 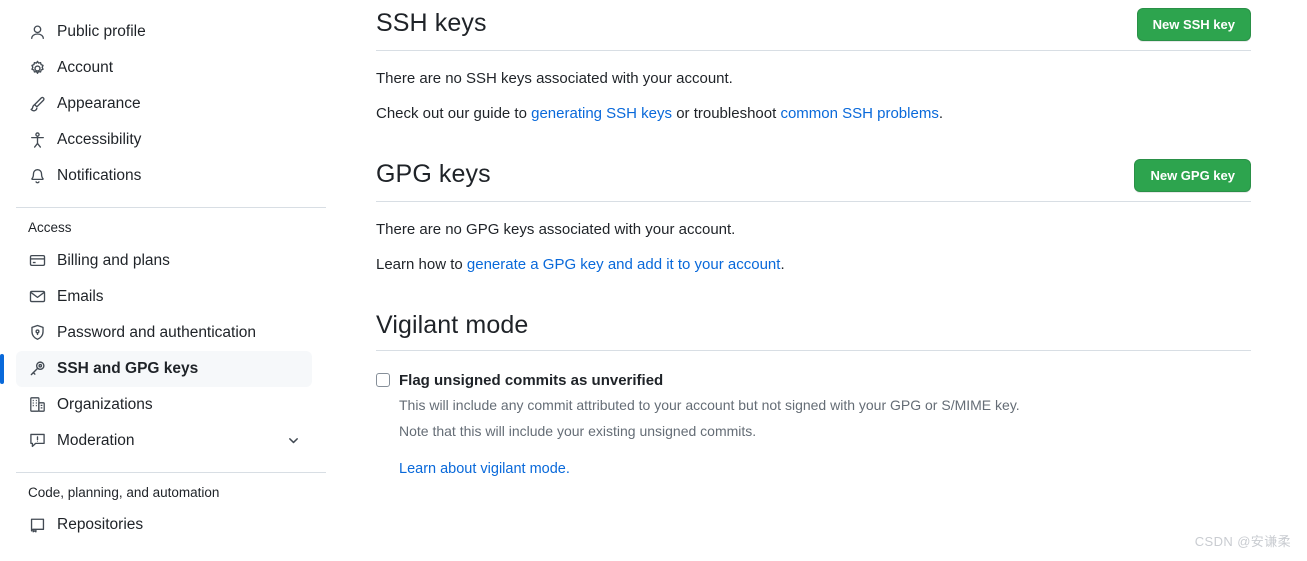 I want to click on person-icon, so click(x=37, y=32).